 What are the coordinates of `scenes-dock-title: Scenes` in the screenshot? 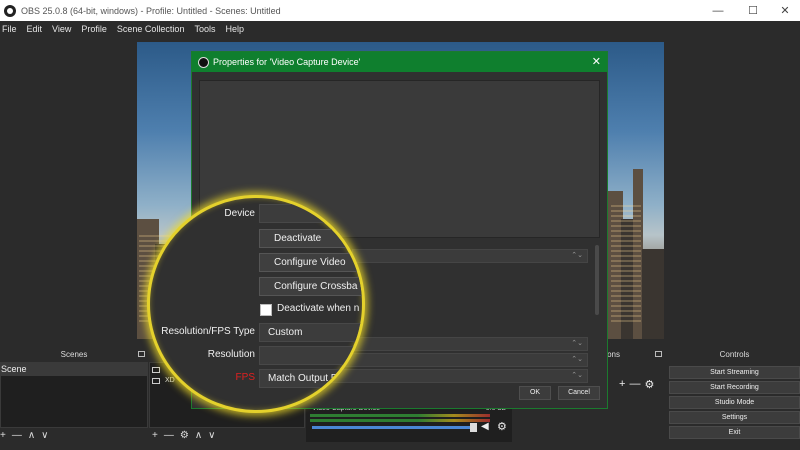 It's located at (74, 355).